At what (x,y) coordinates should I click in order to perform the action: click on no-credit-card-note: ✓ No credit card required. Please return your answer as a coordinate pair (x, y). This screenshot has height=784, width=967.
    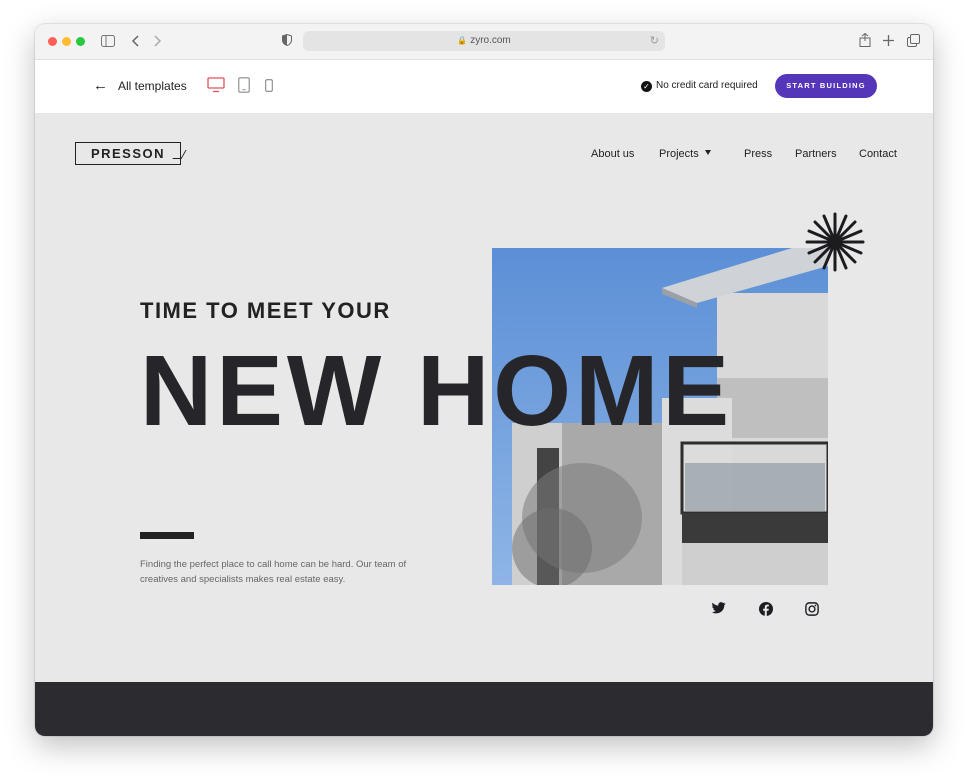
    Looking at the image, I should click on (699, 86).